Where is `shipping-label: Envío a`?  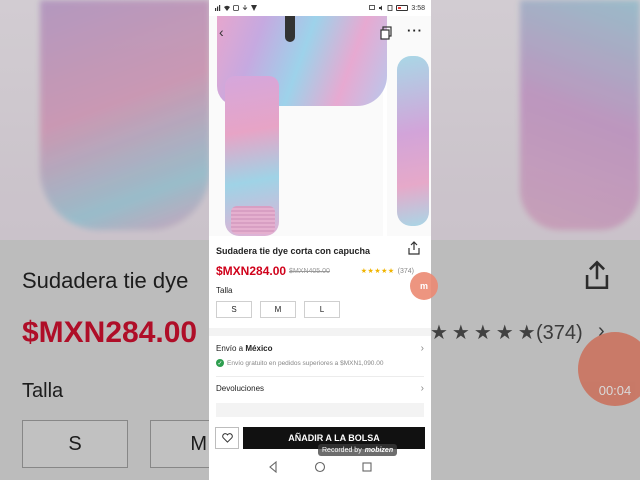
shipping-label: Envío a is located at coordinates (230, 348).